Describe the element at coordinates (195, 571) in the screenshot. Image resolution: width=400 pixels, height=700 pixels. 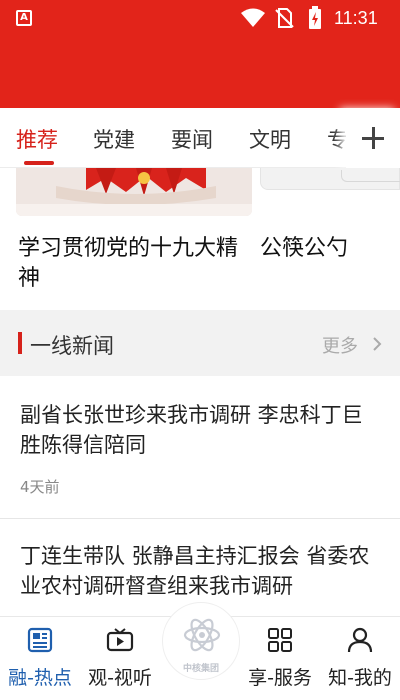
I see `news-title: 丁连生带队 张静昌主持汇报会 省委农业农村调研督查组来我市调研` at that location.